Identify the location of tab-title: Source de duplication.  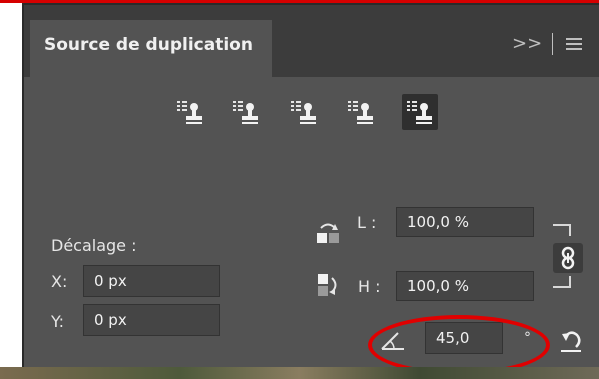
(148, 45).